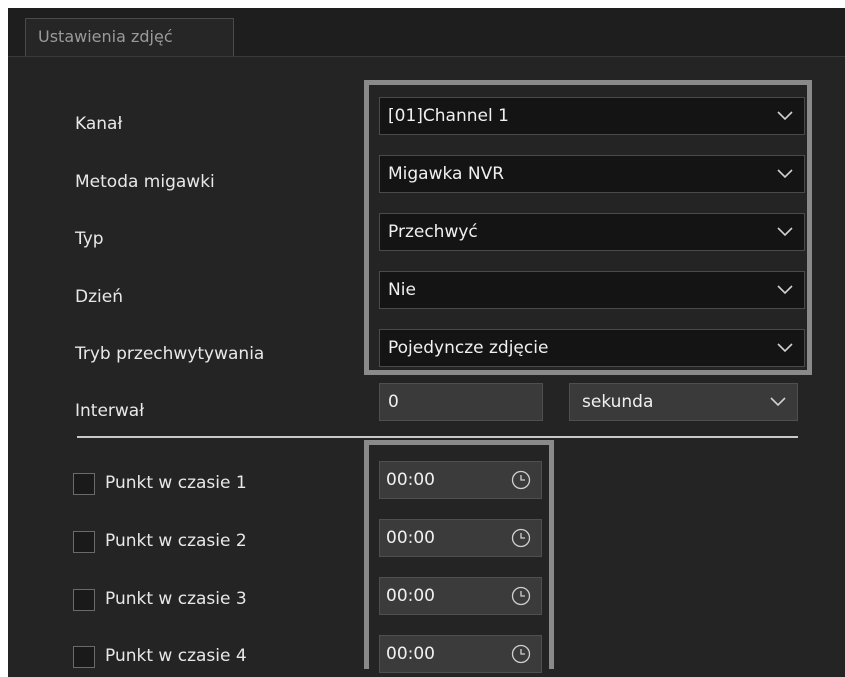  Describe the element at coordinates (410, 538) in the screenshot. I see `time-point-value-2: 00:00` at that location.